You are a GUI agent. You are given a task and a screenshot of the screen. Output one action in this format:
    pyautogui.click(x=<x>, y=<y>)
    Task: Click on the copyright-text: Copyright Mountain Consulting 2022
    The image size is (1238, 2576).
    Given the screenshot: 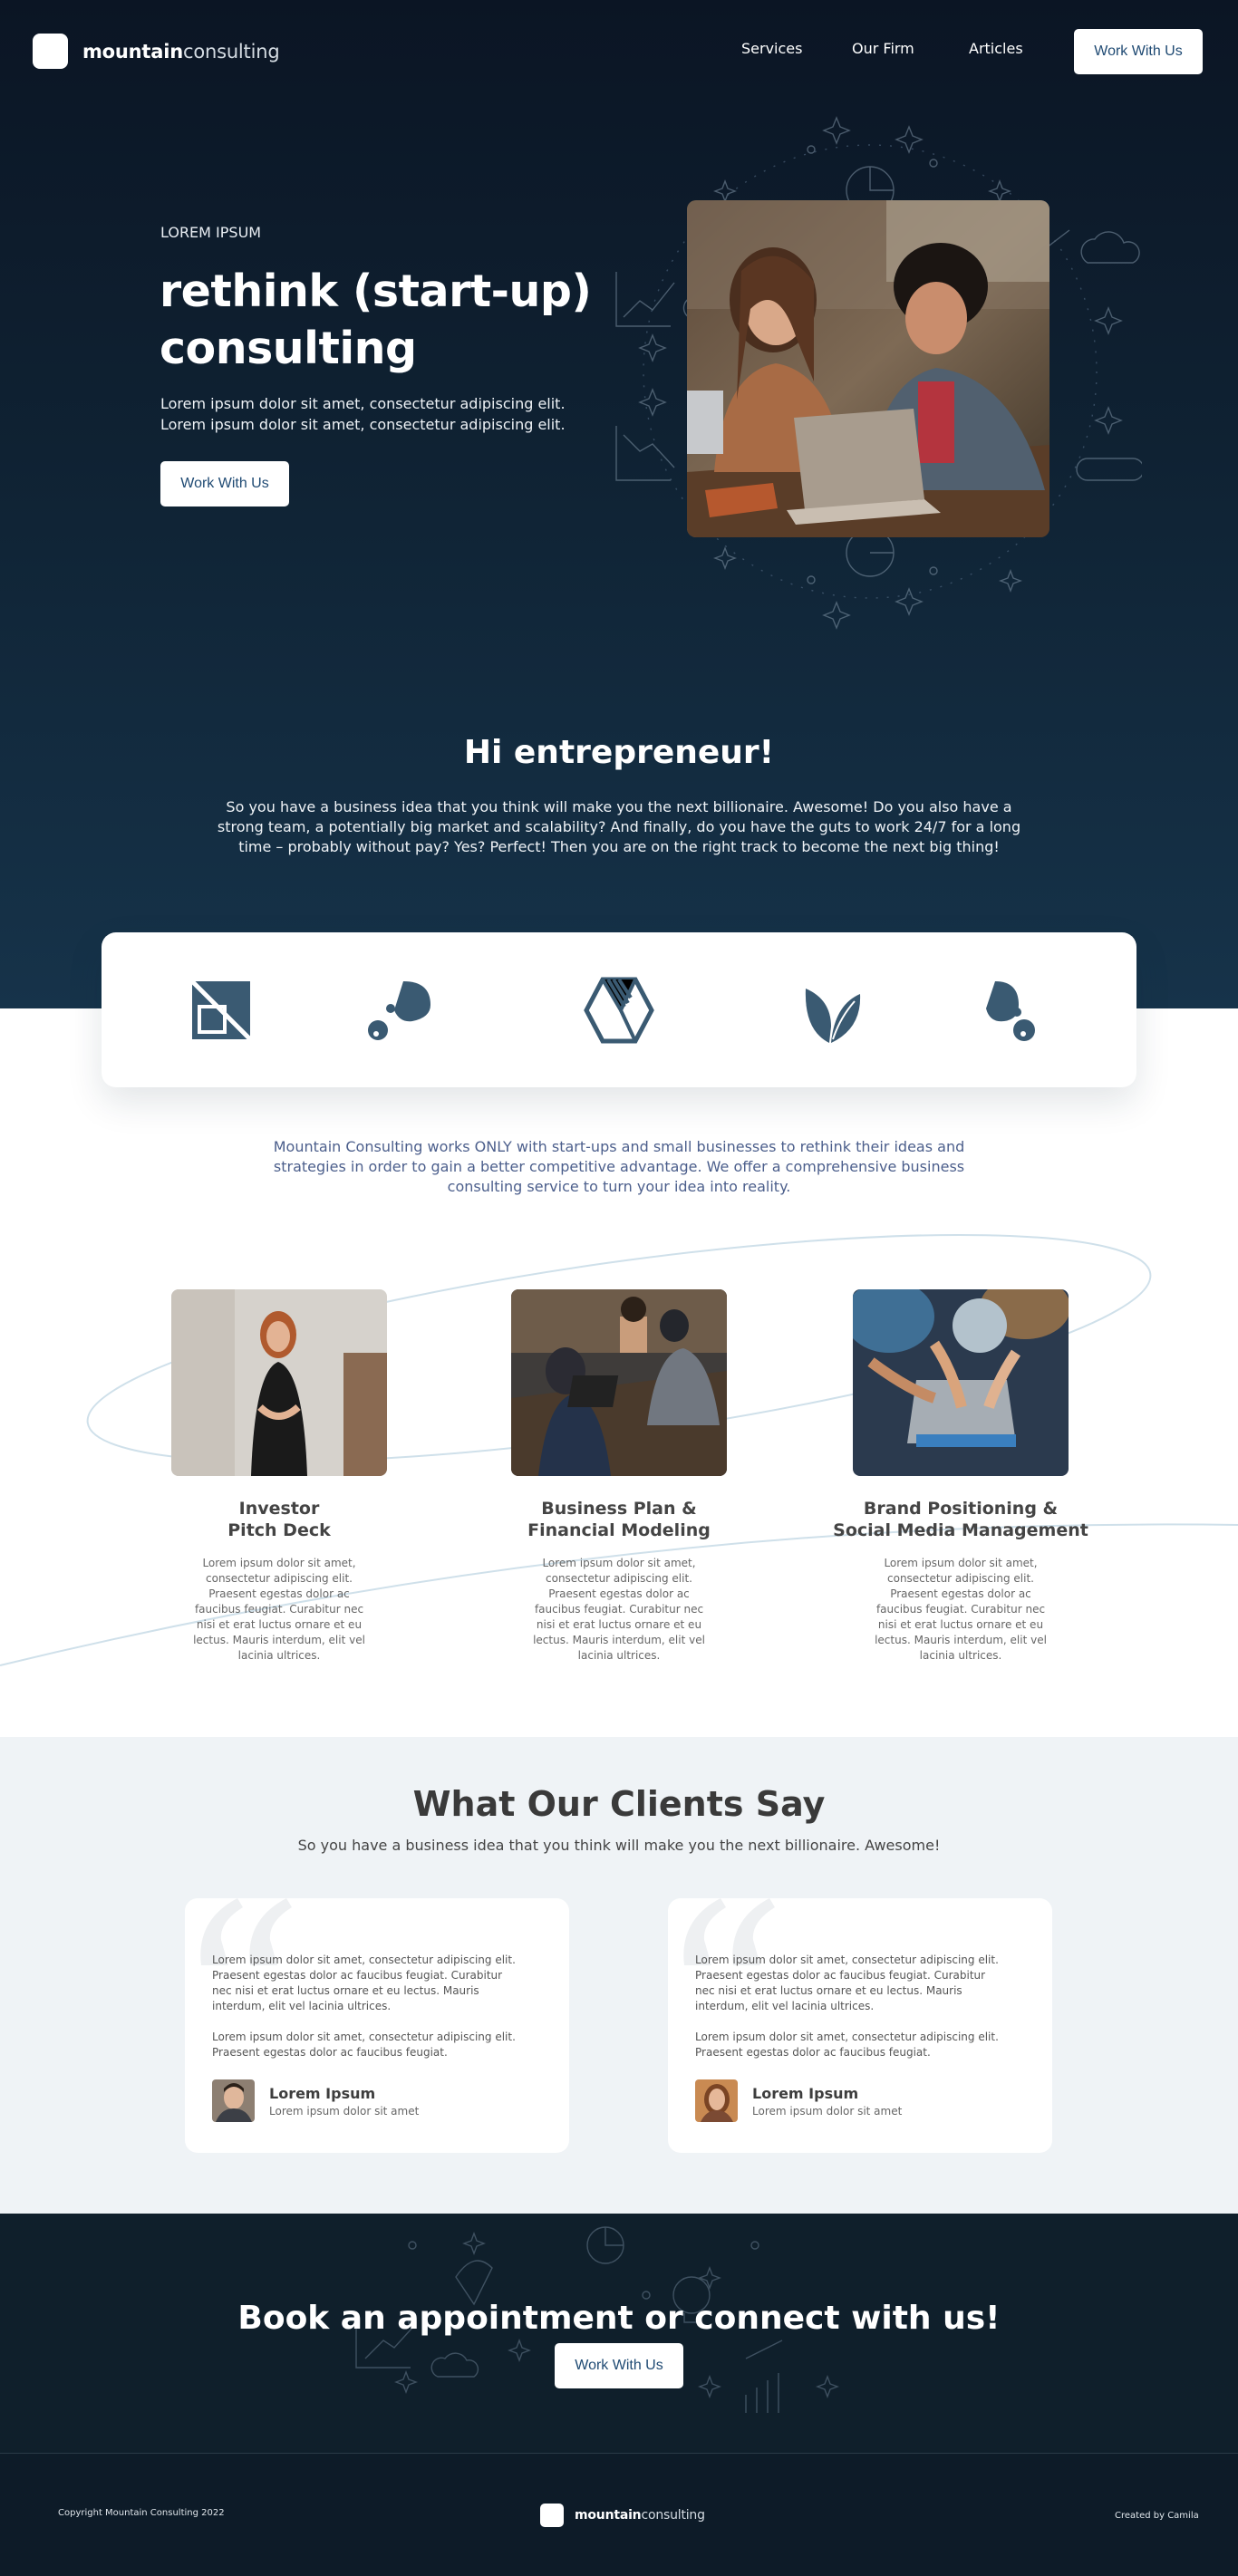 What is the action you would take?
    pyautogui.click(x=142, y=2513)
    